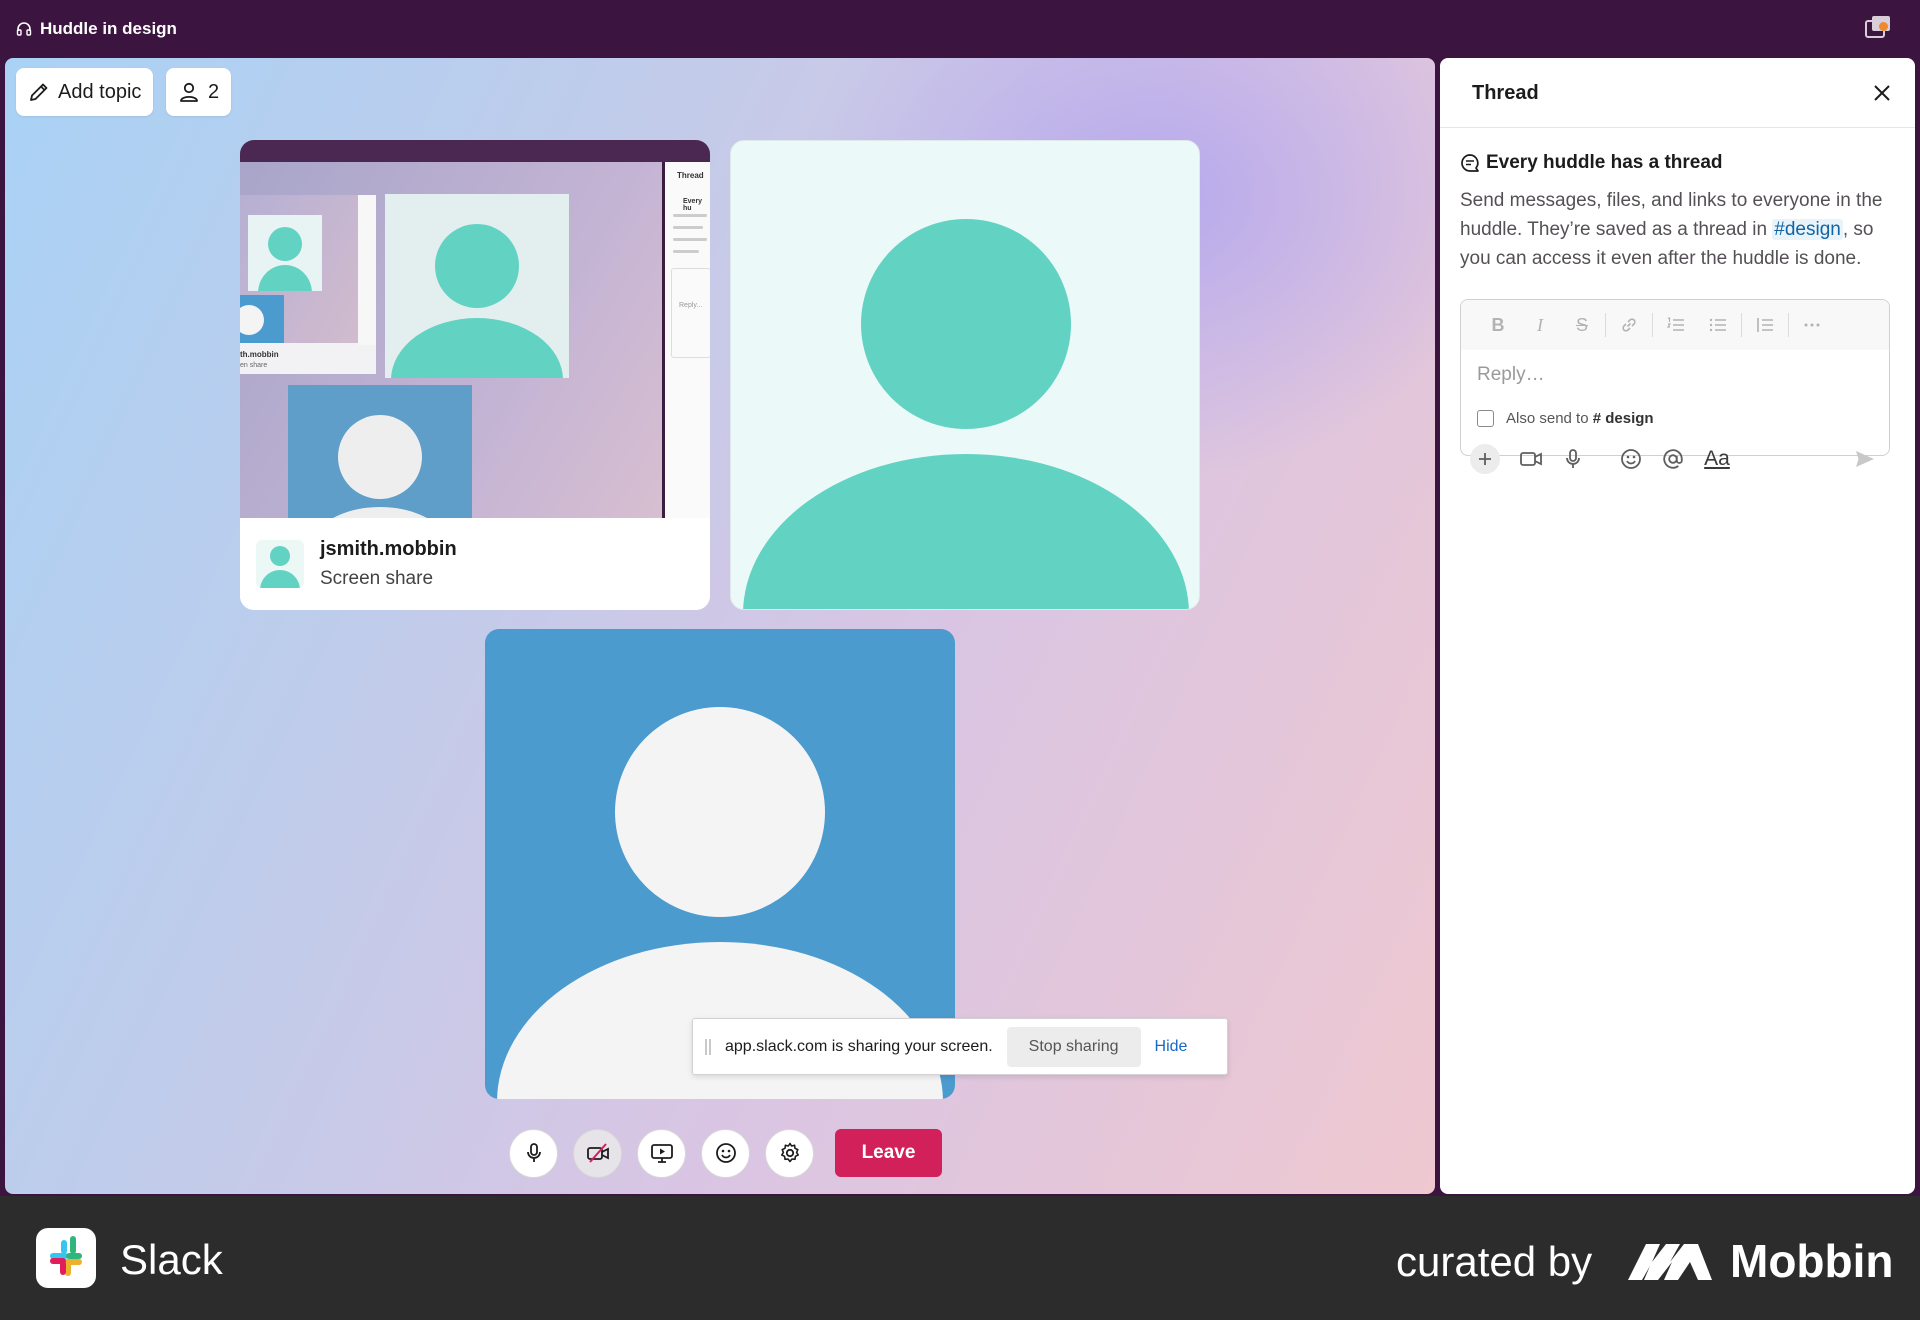 The width and height of the screenshot is (1920, 1320). I want to click on settings-icon, so click(789, 1152).